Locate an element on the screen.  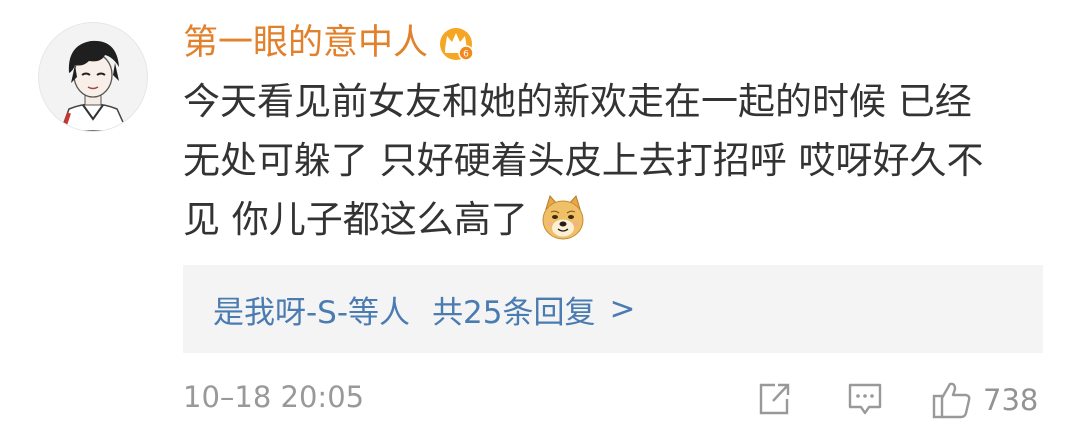
comment-icon is located at coordinates (865, 399).